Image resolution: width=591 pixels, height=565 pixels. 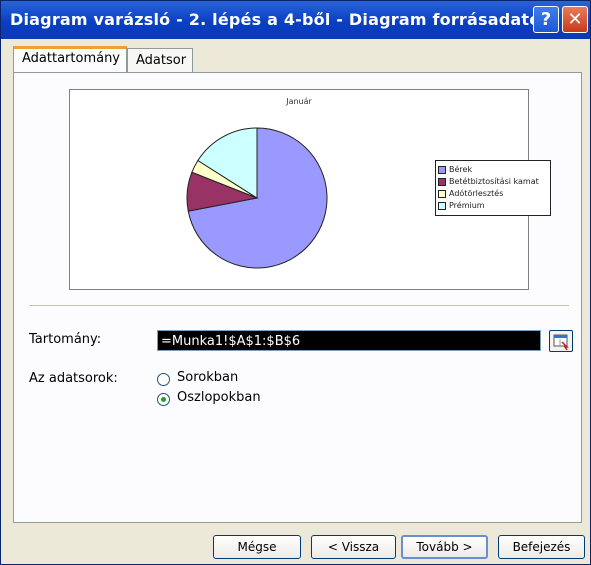 I want to click on finish-button: Befejezés, so click(x=541, y=547).